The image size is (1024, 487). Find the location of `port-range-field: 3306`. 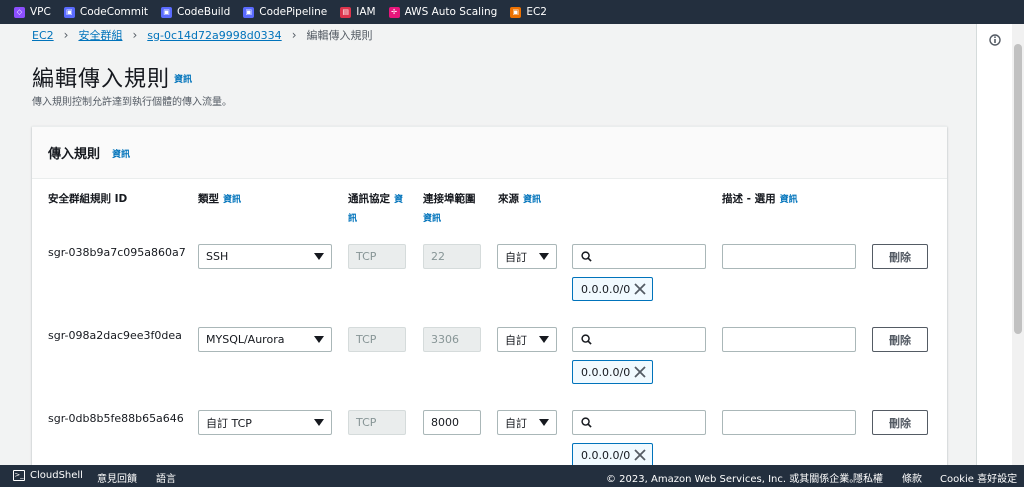

port-range-field: 3306 is located at coordinates (452, 339).